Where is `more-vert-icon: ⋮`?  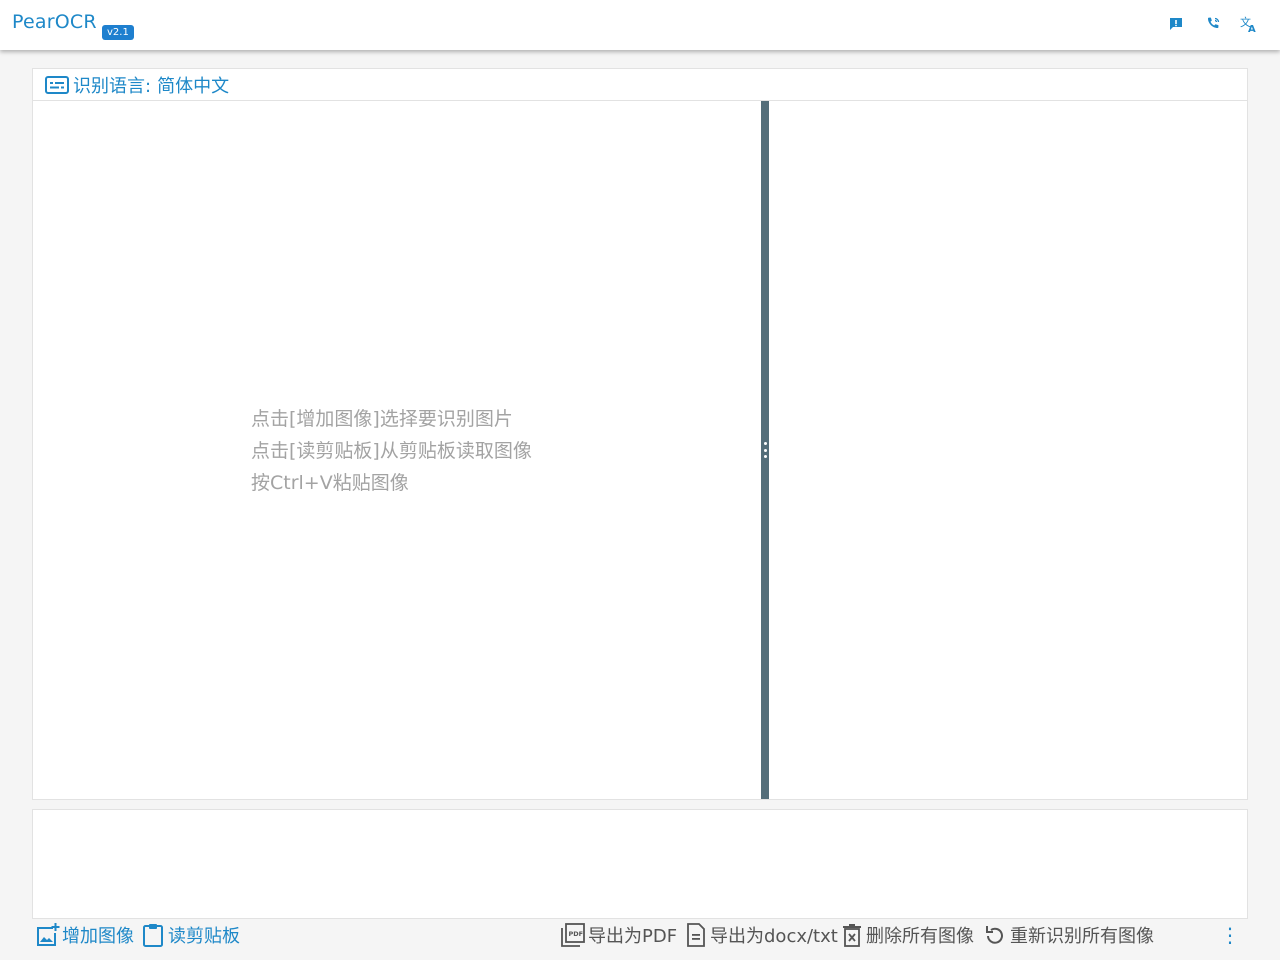
more-vert-icon: ⋮ is located at coordinates (1230, 935).